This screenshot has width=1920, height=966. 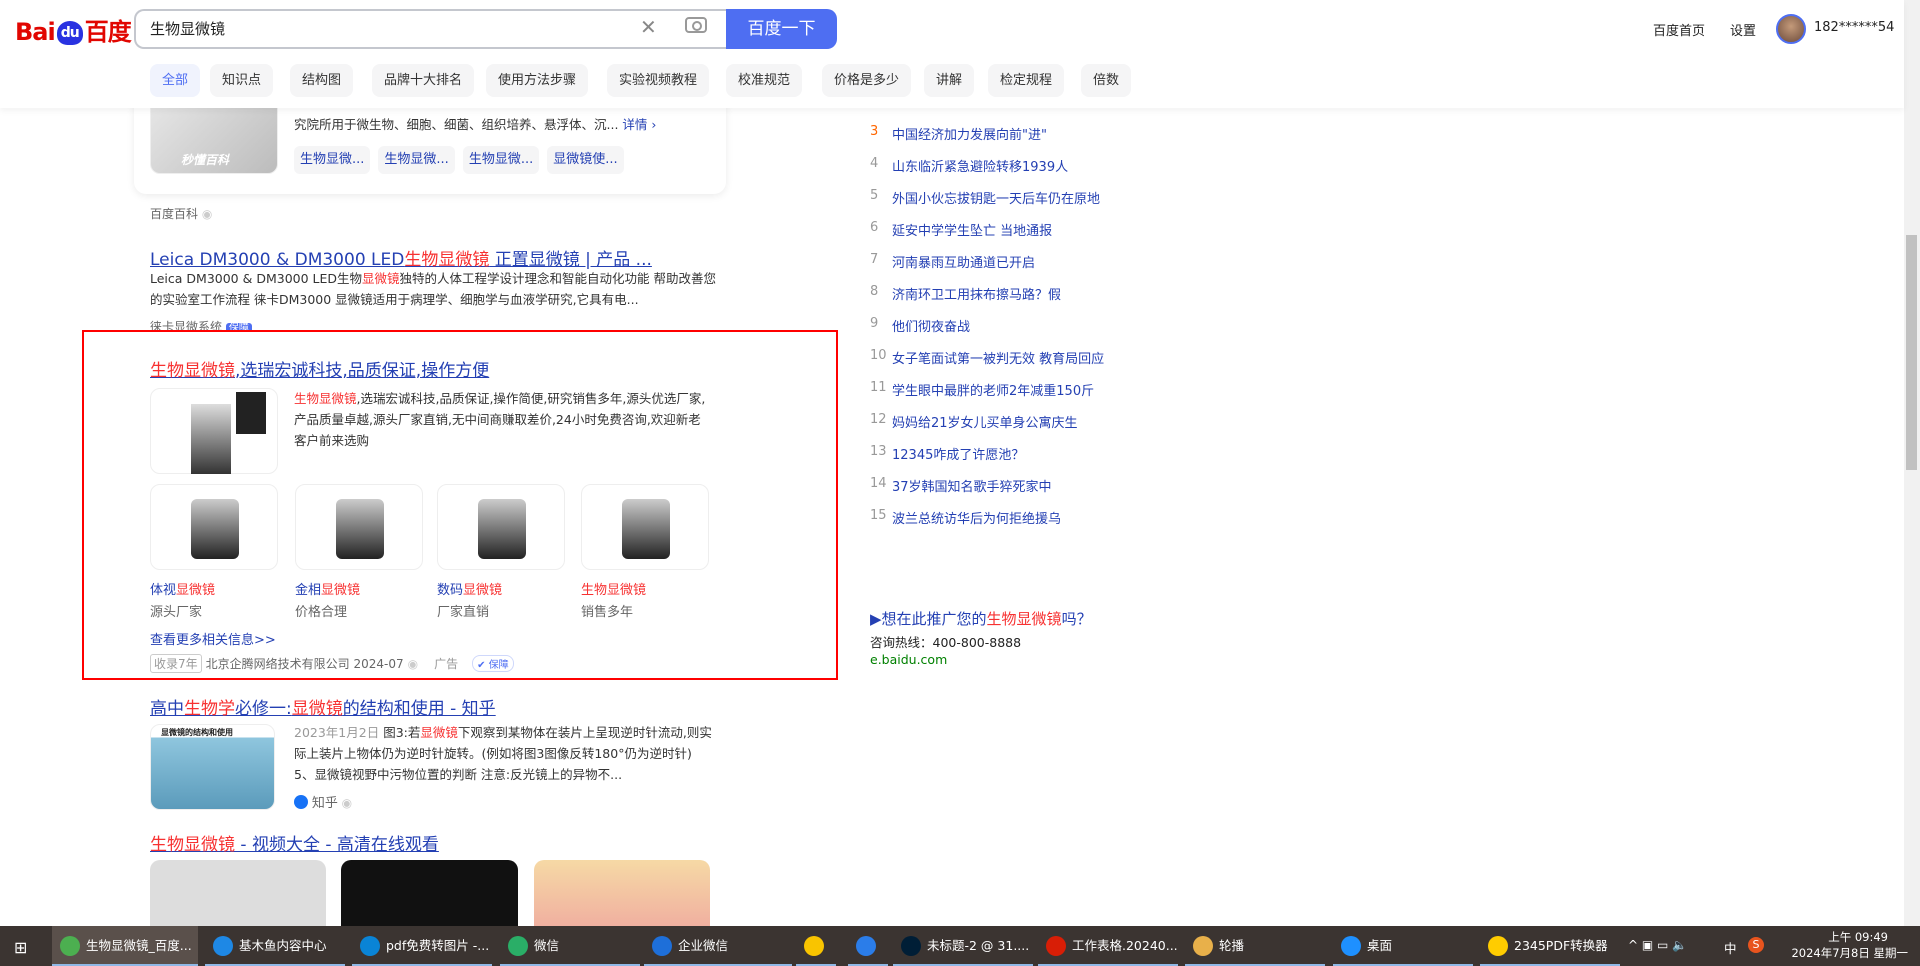 I want to click on ad-title: 生物显微镜,选瑞宏诚科技,品质保证,操作方便, so click(x=319, y=368).